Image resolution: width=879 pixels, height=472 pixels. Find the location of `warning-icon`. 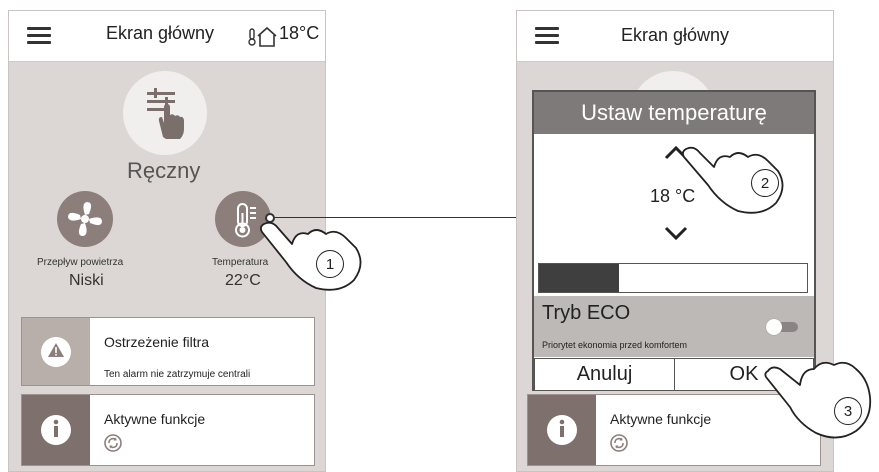

warning-icon is located at coordinates (56, 352).